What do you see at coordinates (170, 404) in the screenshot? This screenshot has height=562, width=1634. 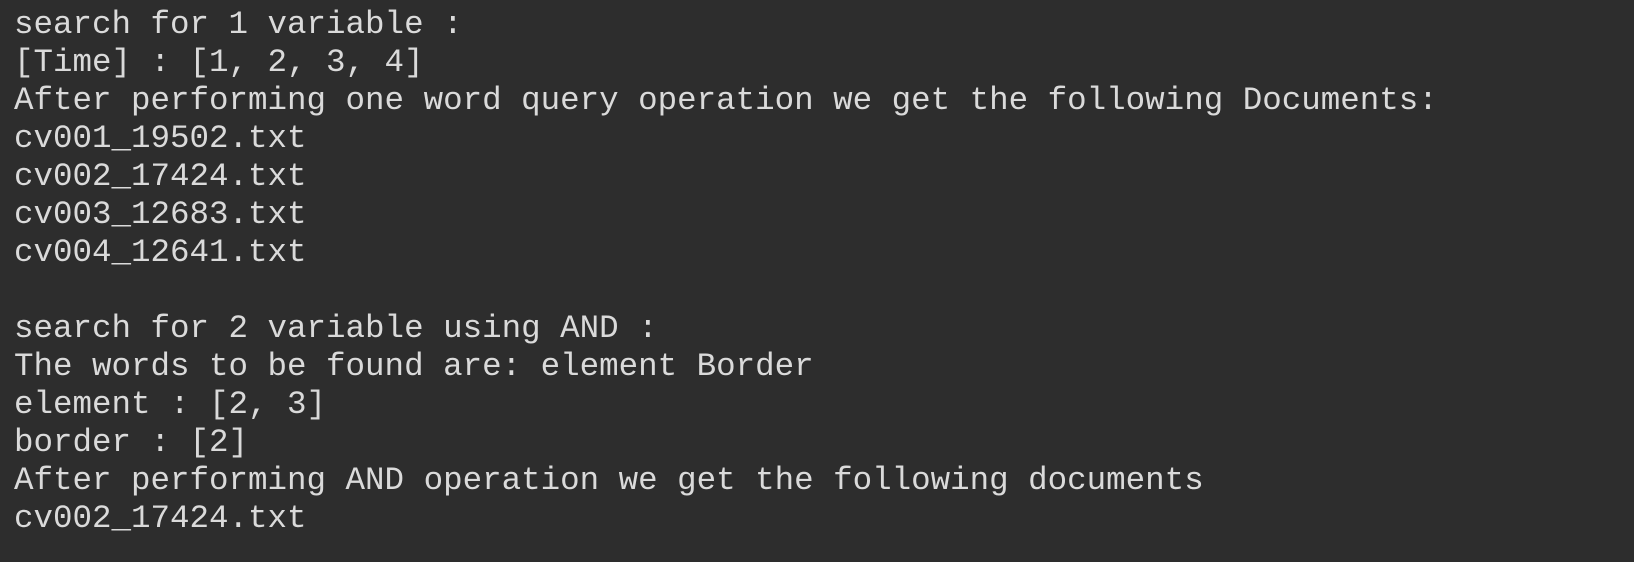 I see `element-postings-line: element : [2, 3]` at bounding box center [170, 404].